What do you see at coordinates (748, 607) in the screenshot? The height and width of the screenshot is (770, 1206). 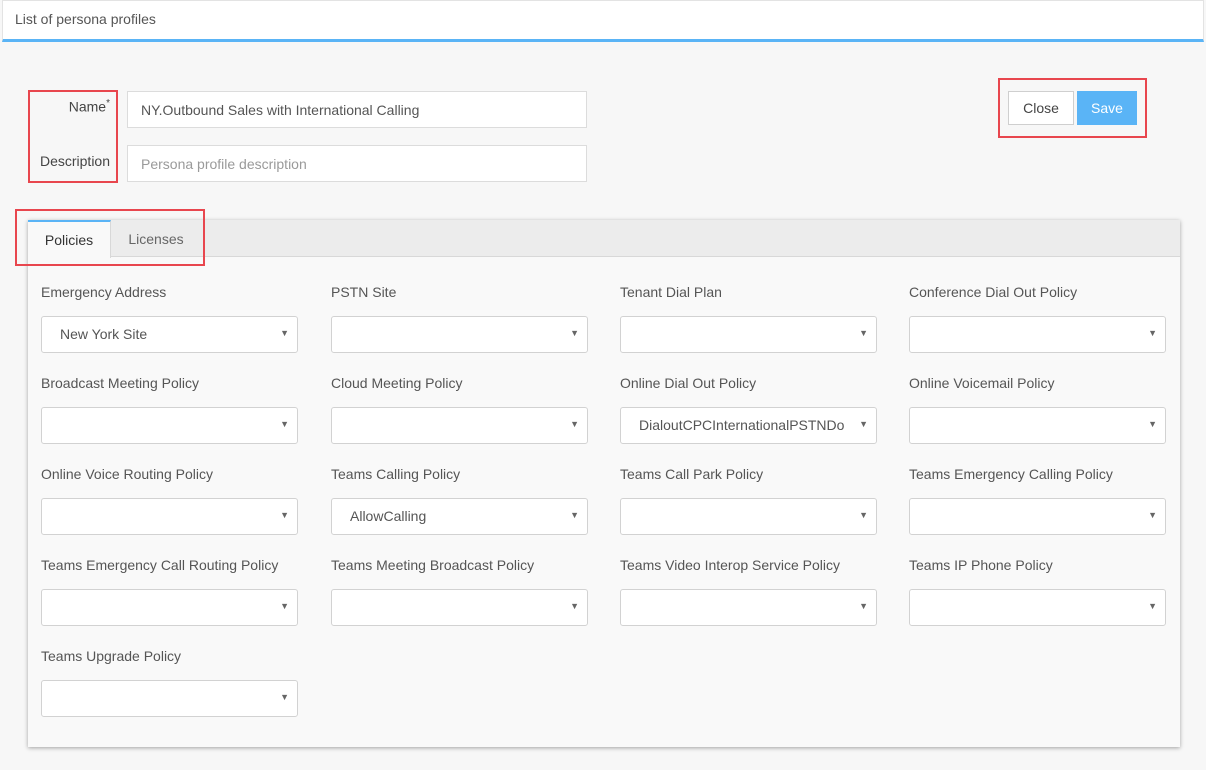 I see `teams-video-interop-service-policy-select: ▼` at bounding box center [748, 607].